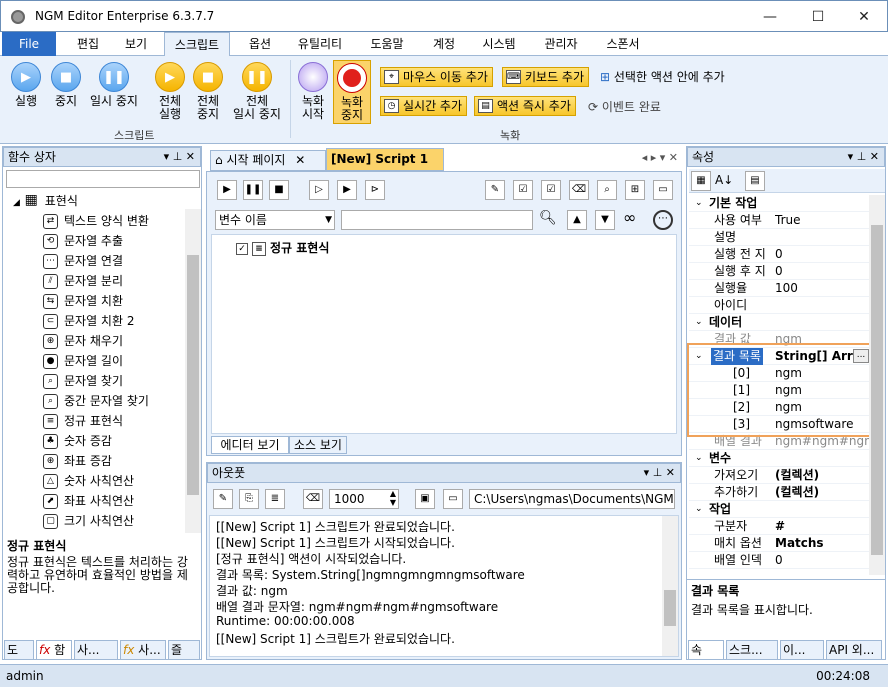 The width and height of the screenshot is (888, 687). What do you see at coordinates (453, 499) in the screenshot?
I see `folder-icon: ▭` at bounding box center [453, 499].